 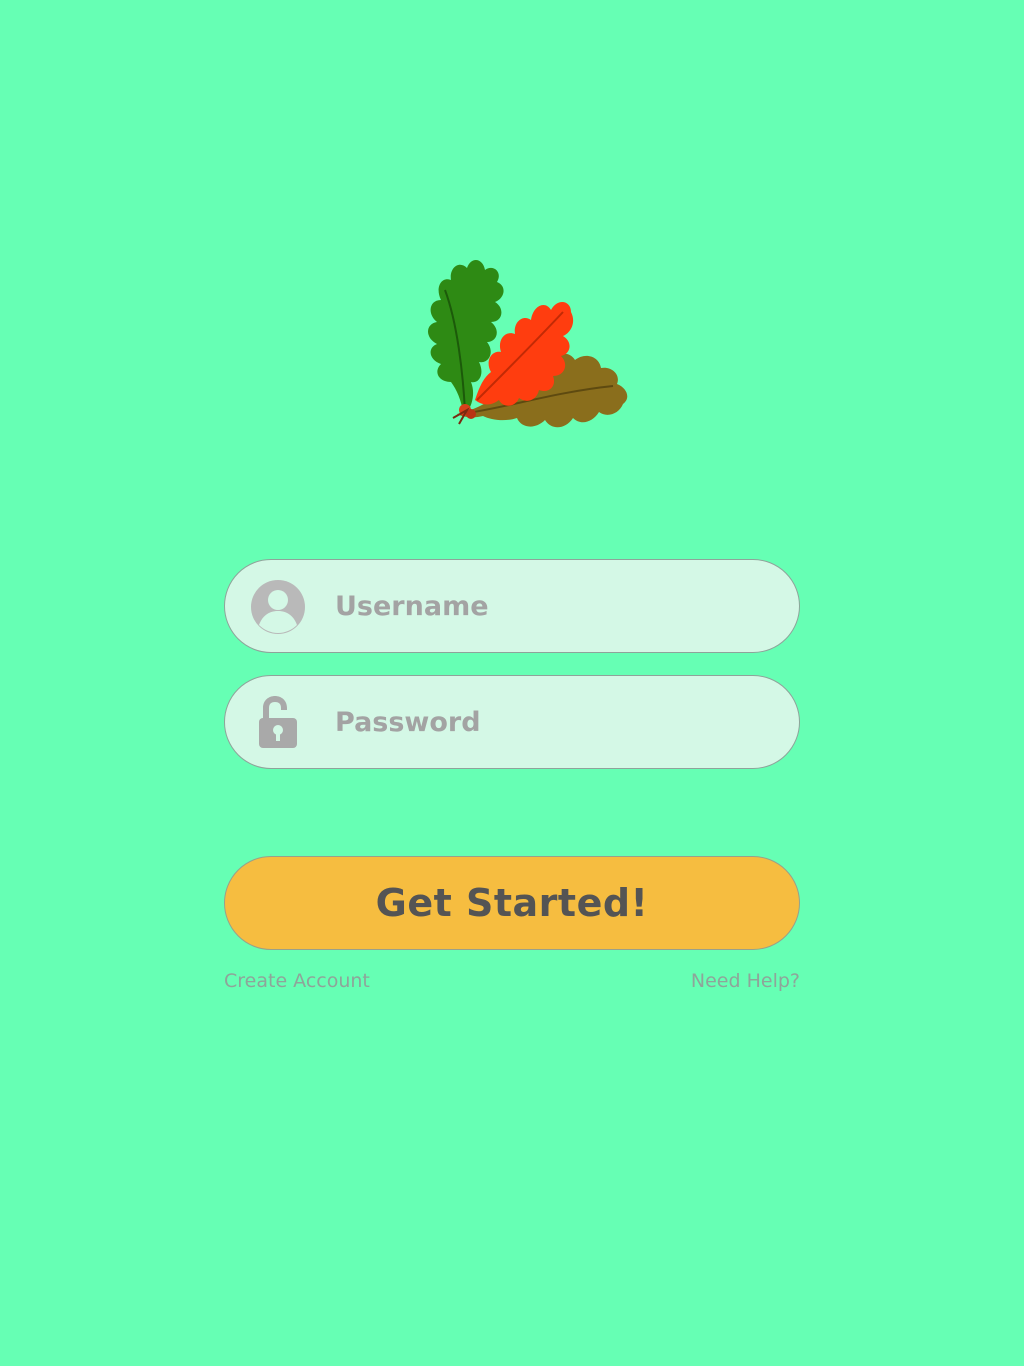 I want to click on username-field, so click(x=512, y=606).